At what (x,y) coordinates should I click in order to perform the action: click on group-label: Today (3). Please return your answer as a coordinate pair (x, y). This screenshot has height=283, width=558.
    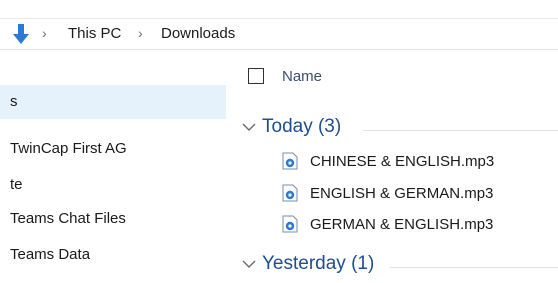
    Looking at the image, I should click on (302, 126).